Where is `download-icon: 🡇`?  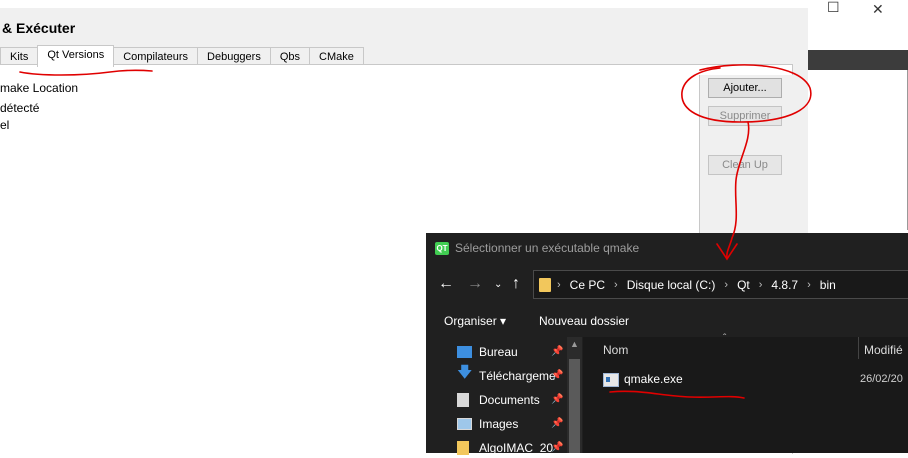
download-icon: 🡇 is located at coordinates (465, 372).